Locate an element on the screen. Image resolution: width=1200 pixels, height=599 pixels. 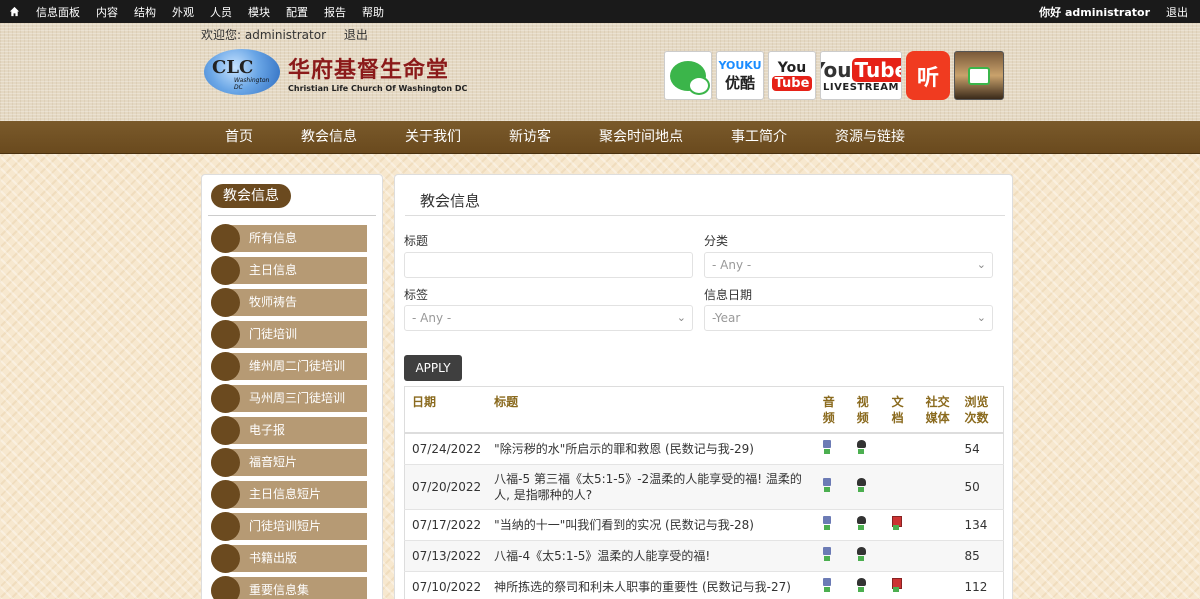
sidebar-item-label: 马州周三门徒培训 is located at coordinates (297, 398).